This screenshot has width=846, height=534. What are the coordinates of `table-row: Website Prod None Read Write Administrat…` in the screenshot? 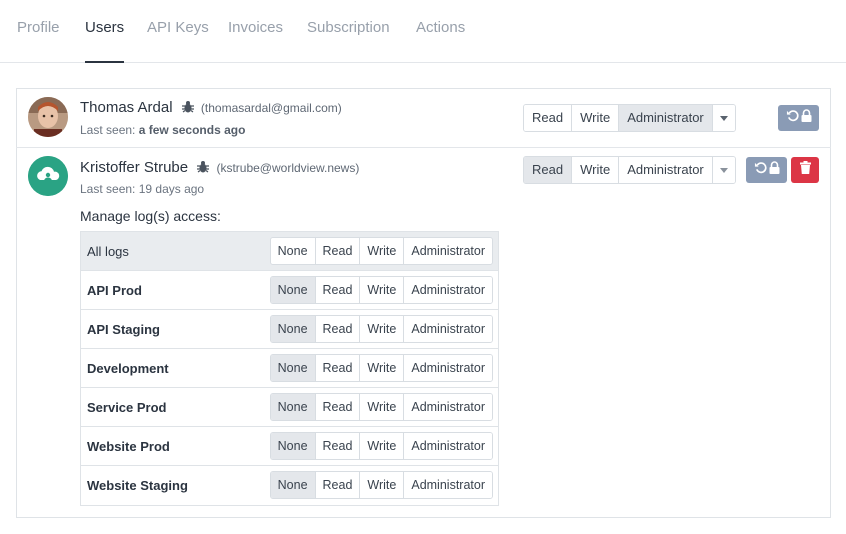 It's located at (289, 446).